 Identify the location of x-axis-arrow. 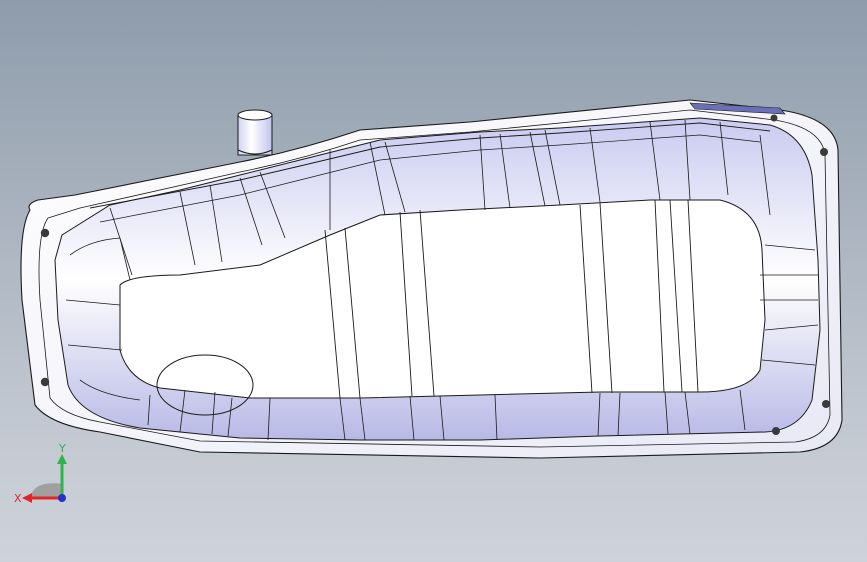
(27, 498).